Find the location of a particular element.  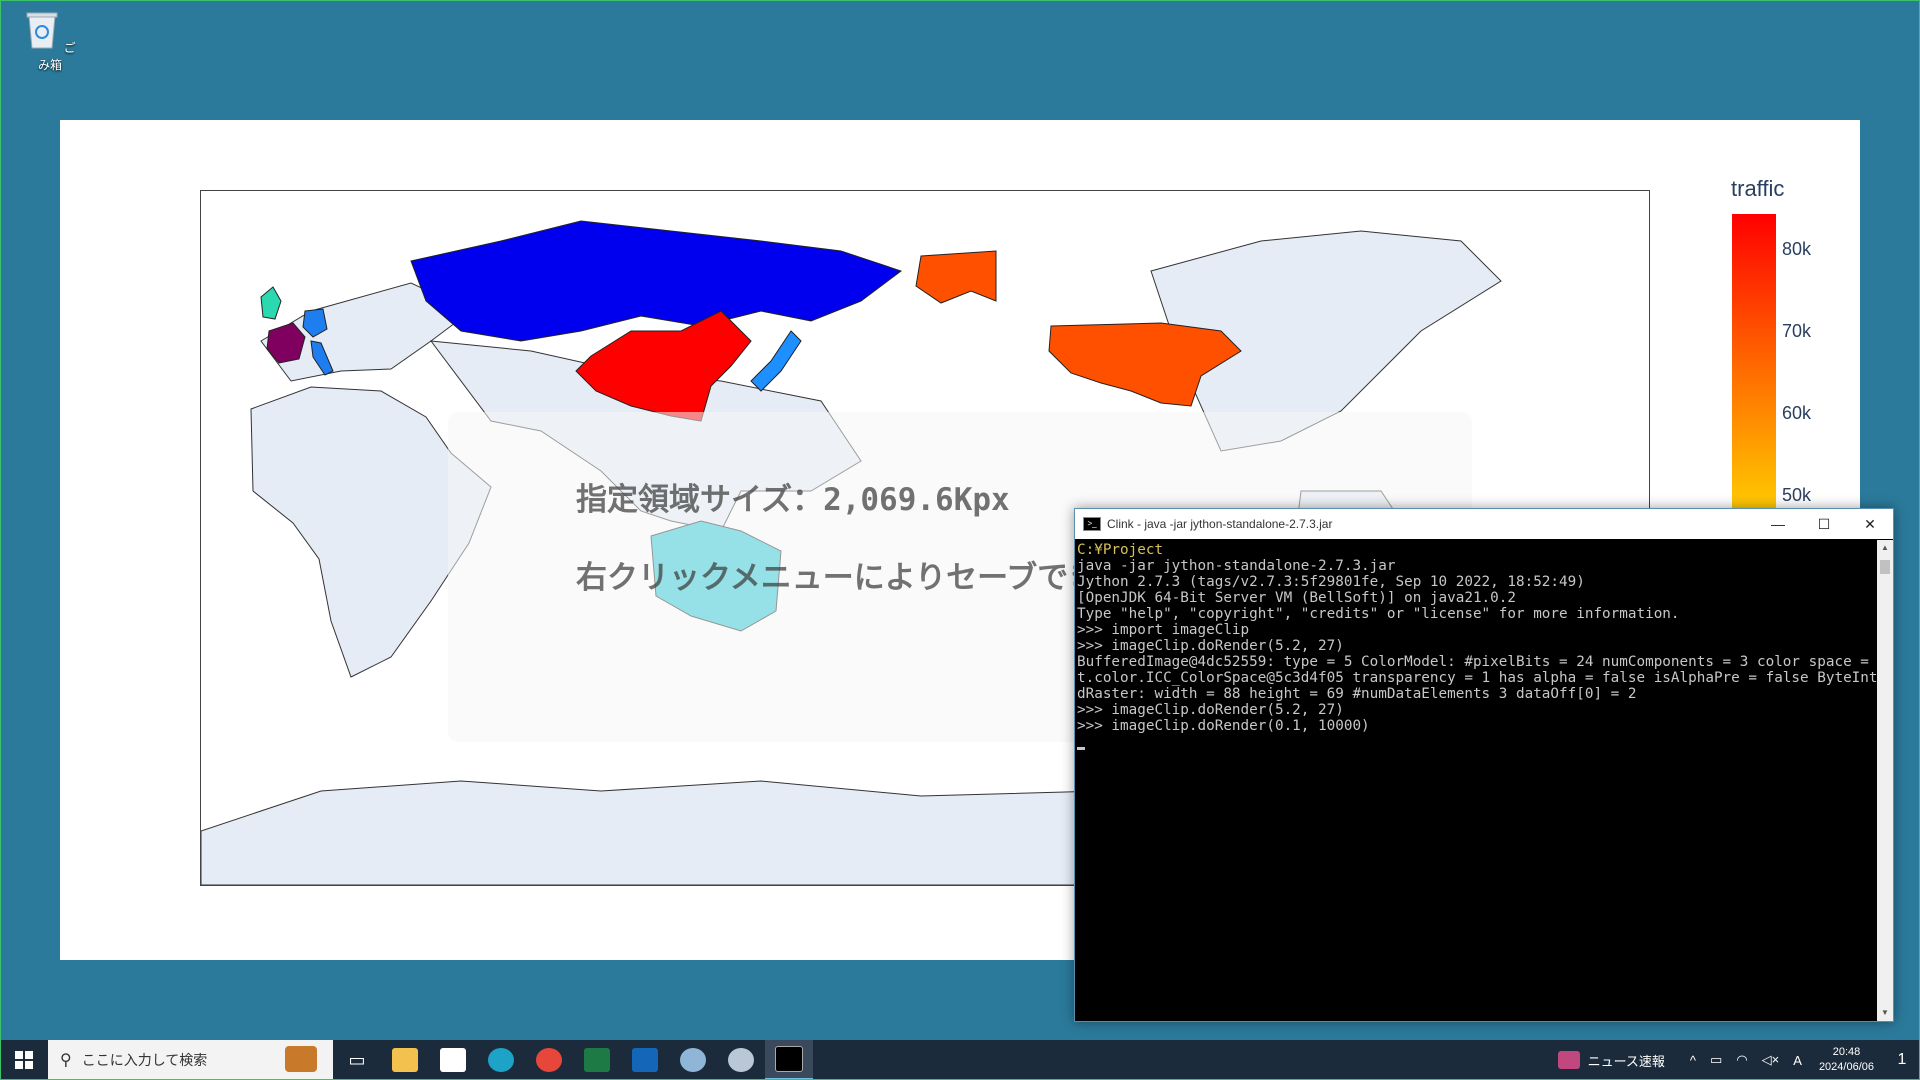

close-button: ✕ is located at coordinates (1870, 524).